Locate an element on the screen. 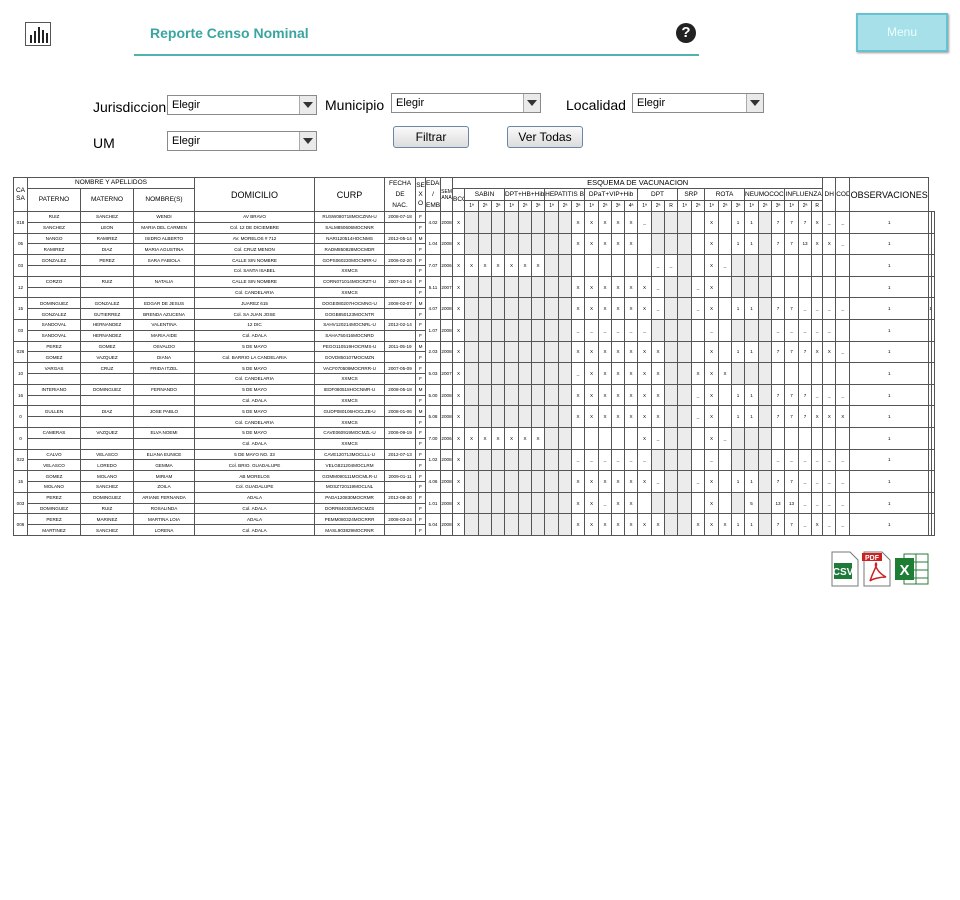 This screenshot has width=960, height=900. cell-paterno: SANDOVAL is located at coordinates (54, 335).